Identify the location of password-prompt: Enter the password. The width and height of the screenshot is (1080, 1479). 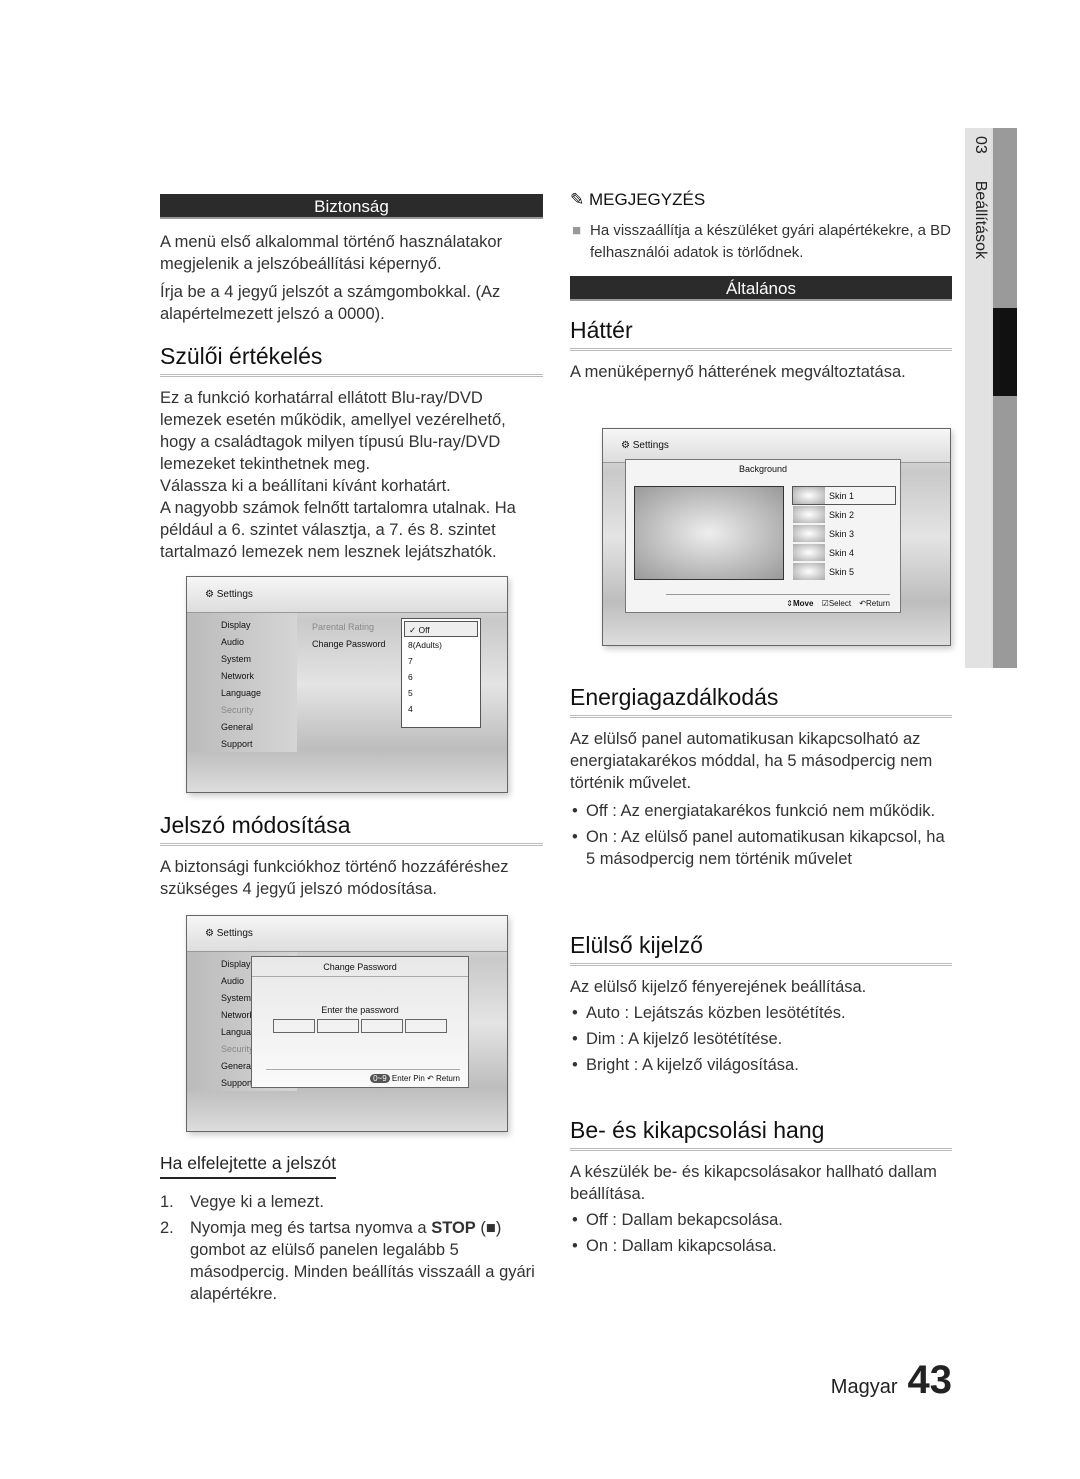
(360, 1010).